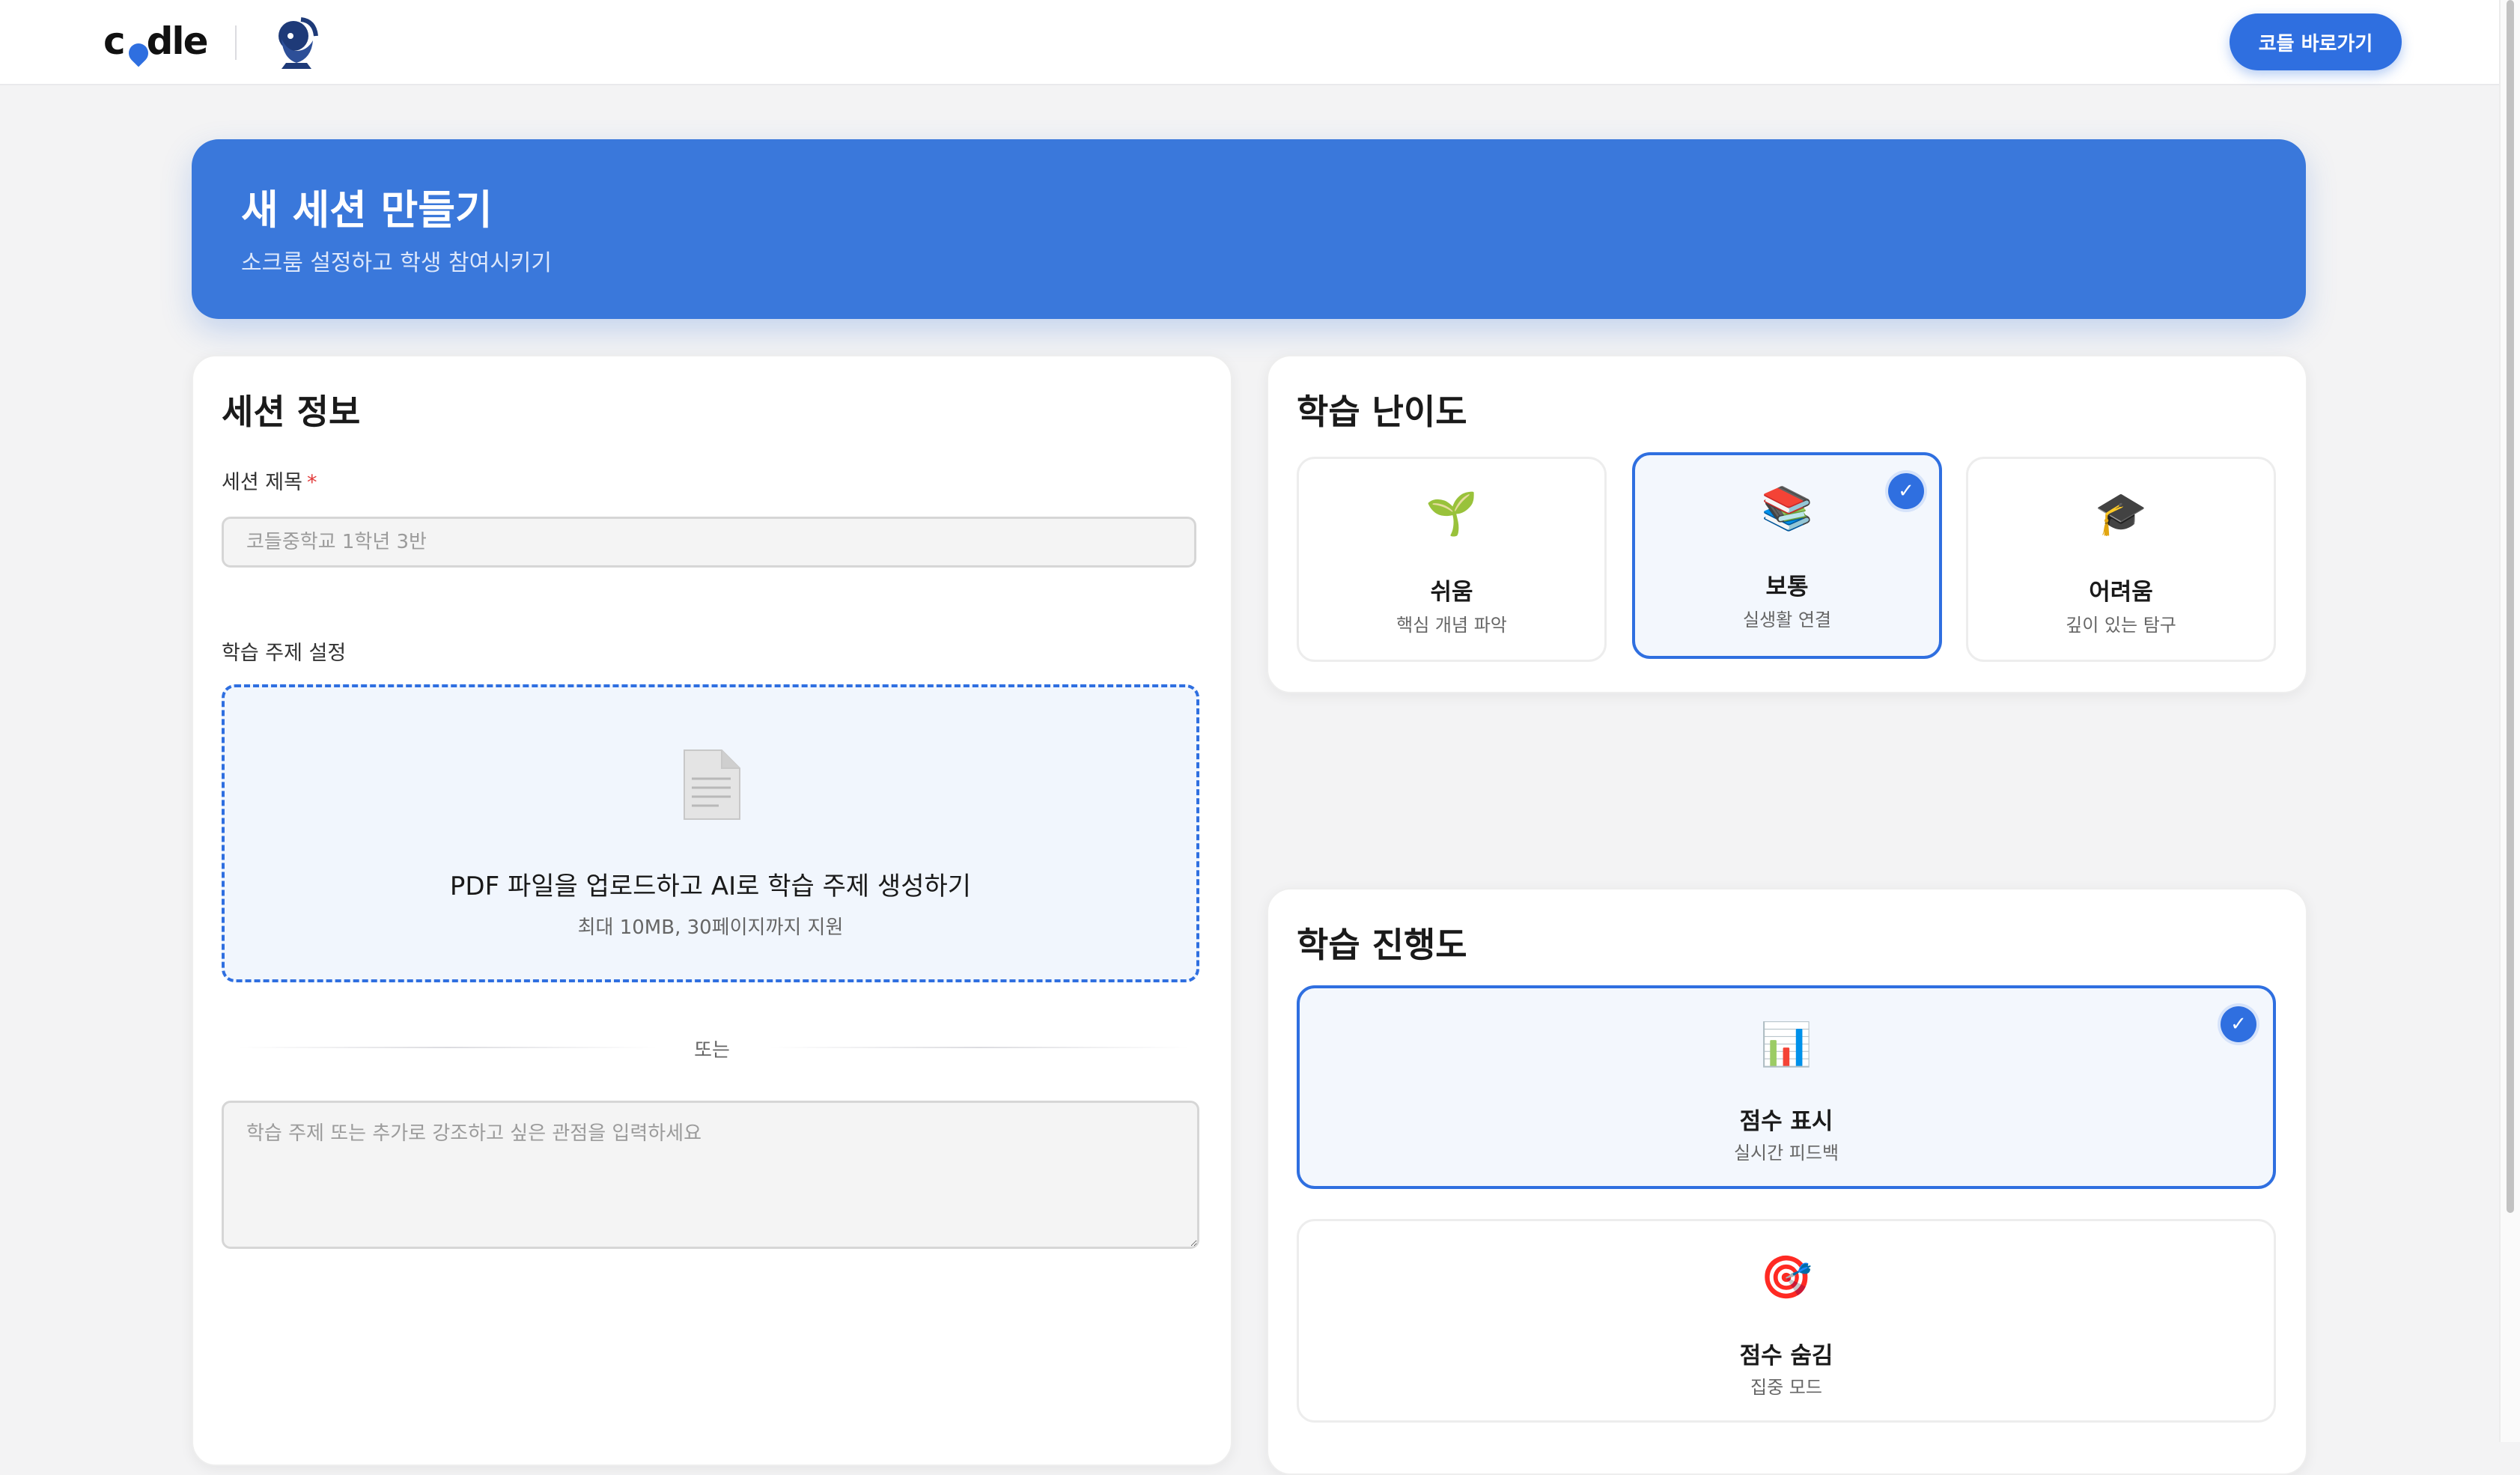 The image size is (2520, 1475). What do you see at coordinates (1786, 1153) in the screenshot?
I see `option-desc: 실시간 피드백` at bounding box center [1786, 1153].